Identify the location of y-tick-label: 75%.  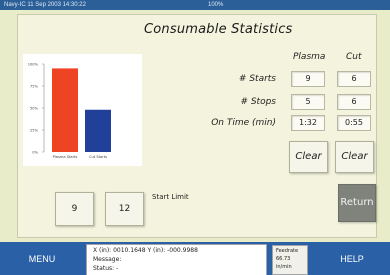
(34, 87).